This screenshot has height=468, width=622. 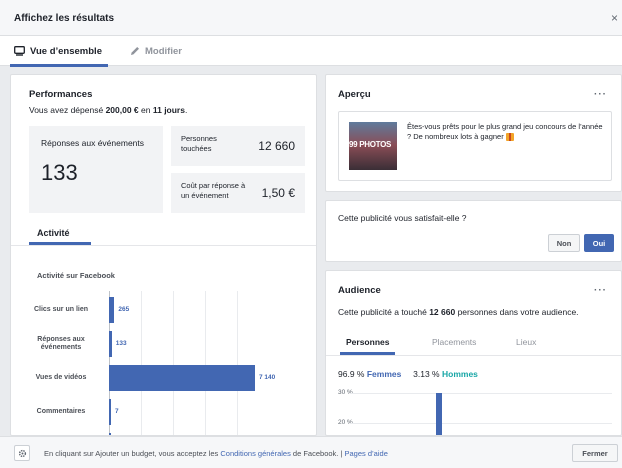 I want to click on audience-reach-value: 12 660, so click(x=442, y=312).